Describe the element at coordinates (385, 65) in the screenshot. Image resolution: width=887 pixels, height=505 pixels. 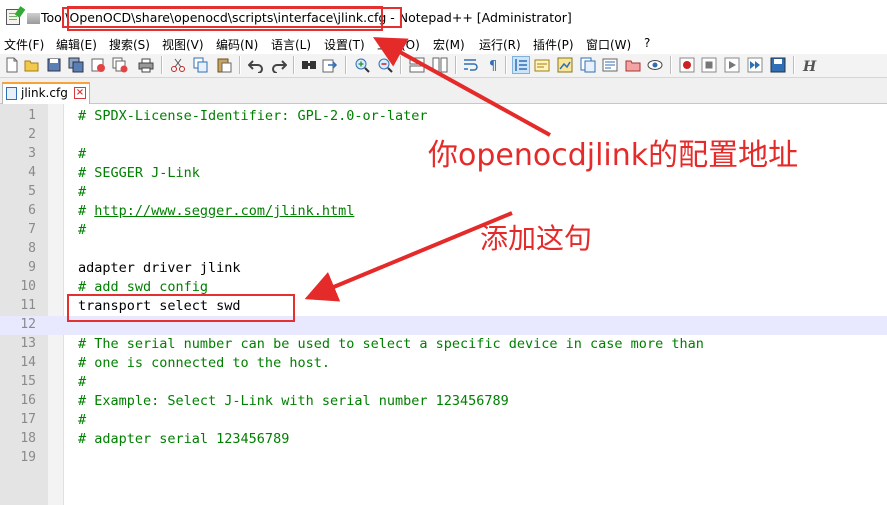
I see `zoom-out-icon` at that location.